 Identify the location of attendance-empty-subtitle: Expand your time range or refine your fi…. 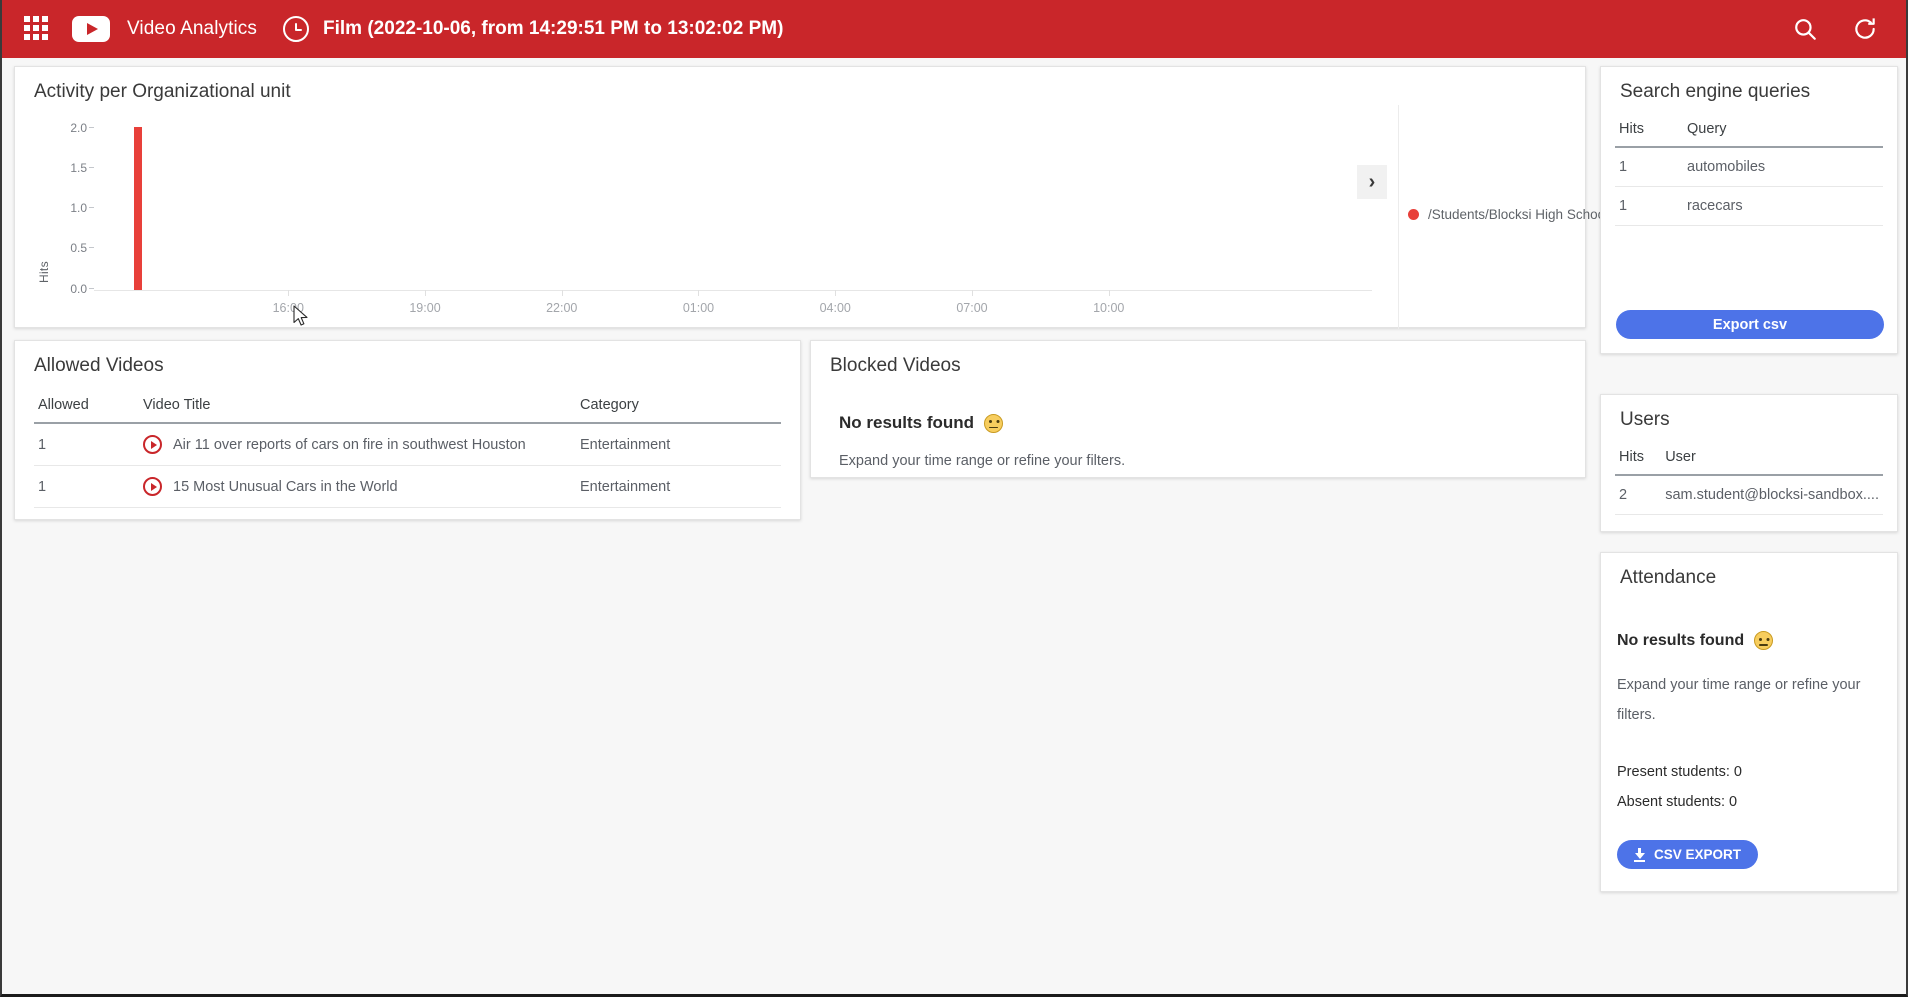
(1739, 700).